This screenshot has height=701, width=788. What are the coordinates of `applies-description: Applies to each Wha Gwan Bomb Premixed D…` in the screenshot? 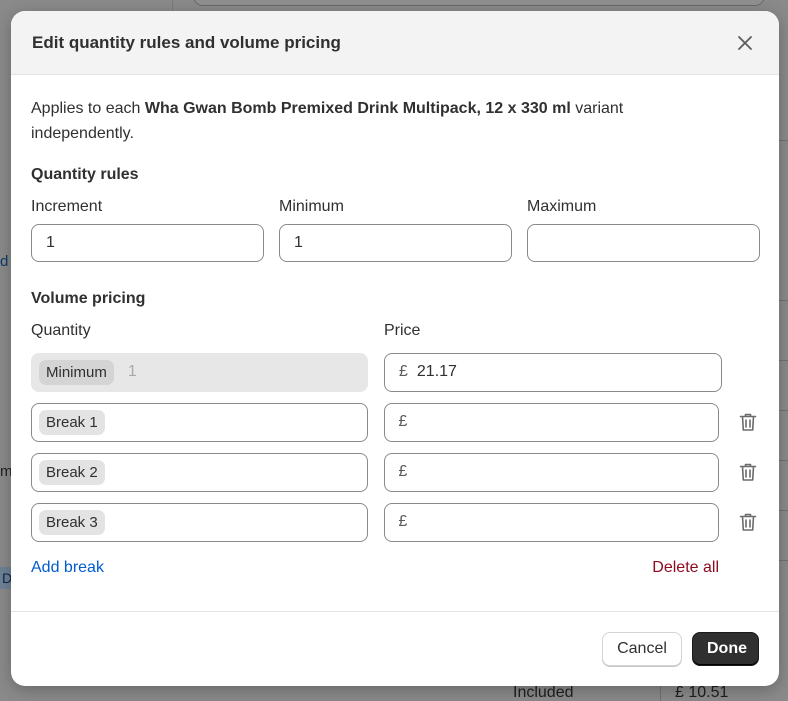 It's located at (351, 121).